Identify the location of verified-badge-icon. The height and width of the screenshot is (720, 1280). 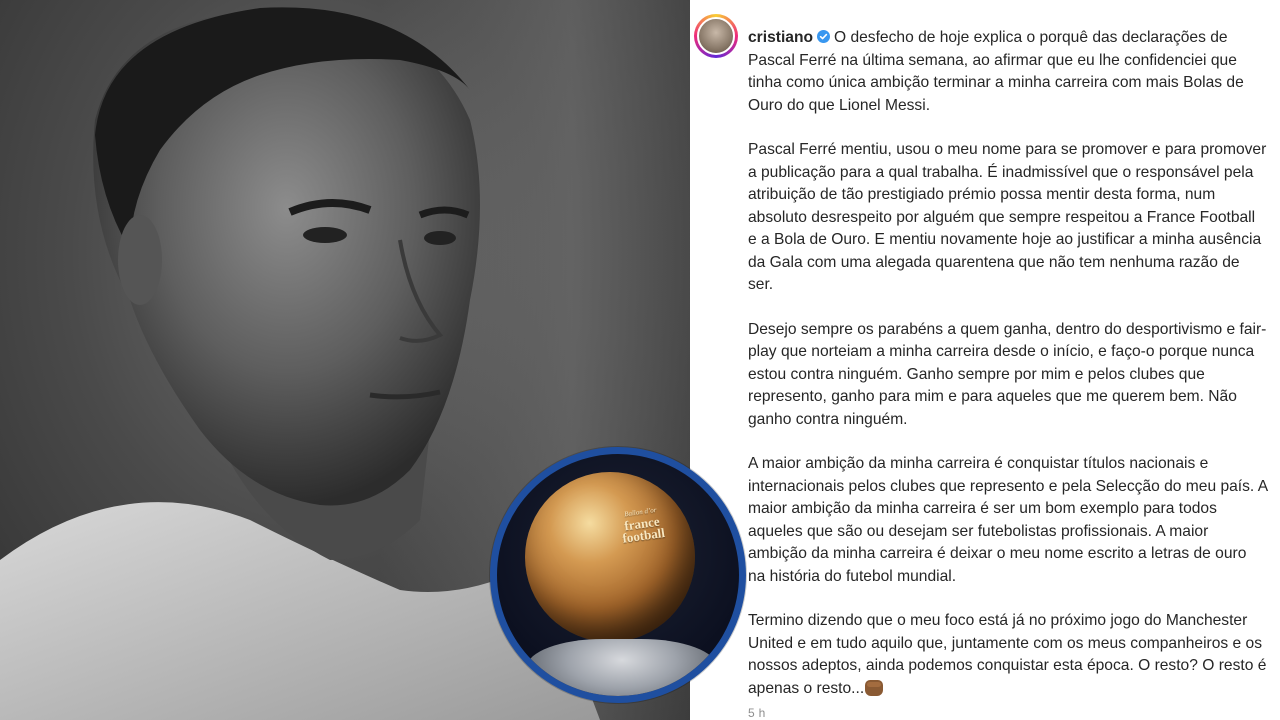
(823, 36).